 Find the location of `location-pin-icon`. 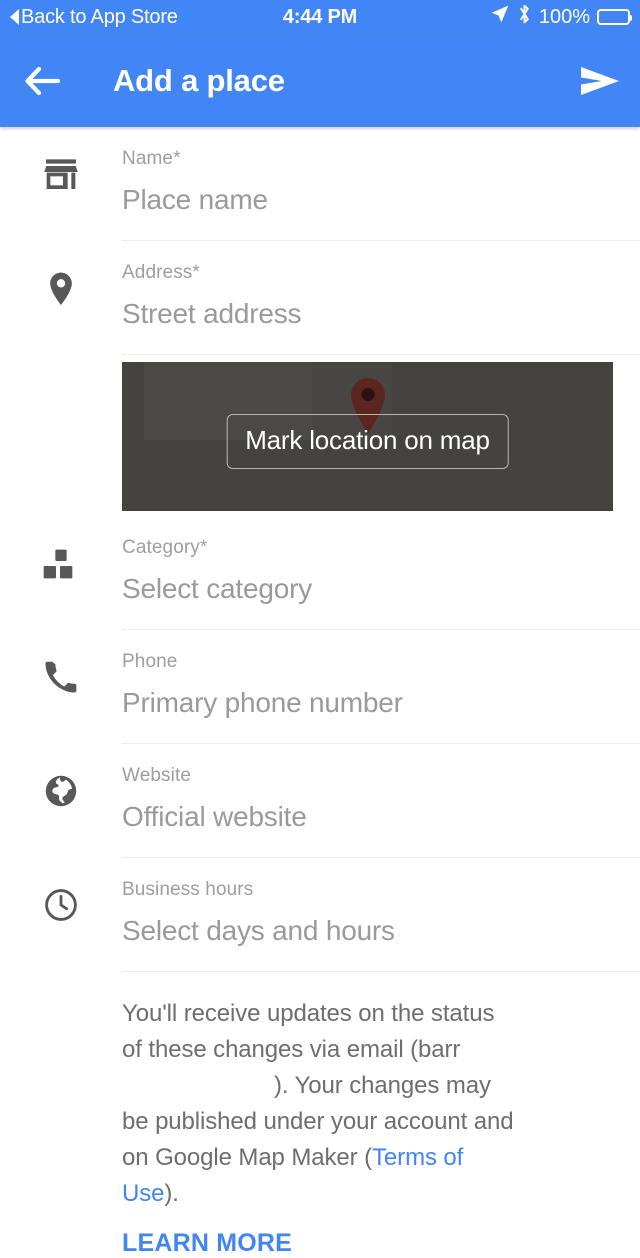

location-pin-icon is located at coordinates (61, 275).